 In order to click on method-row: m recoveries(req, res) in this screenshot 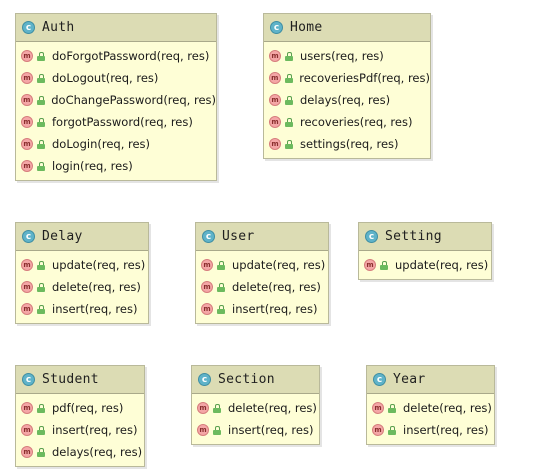, I will do `click(347, 122)`.